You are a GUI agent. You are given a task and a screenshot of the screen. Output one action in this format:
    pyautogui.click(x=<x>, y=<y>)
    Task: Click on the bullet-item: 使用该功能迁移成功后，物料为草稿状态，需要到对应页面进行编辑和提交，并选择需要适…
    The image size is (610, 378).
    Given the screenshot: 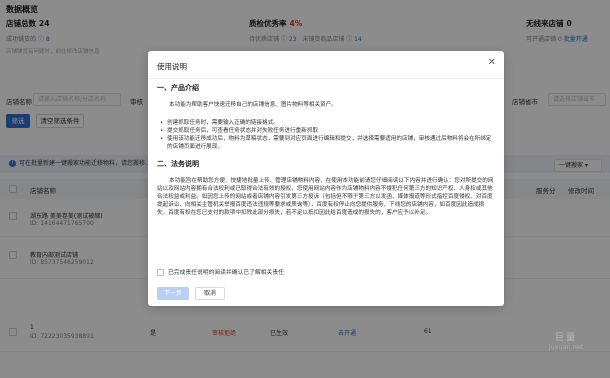 What is the action you would take?
    pyautogui.click(x=326, y=143)
    